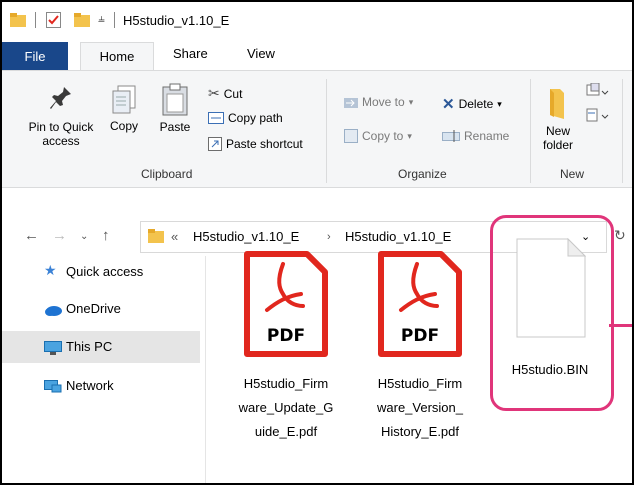 The image size is (634, 485). I want to click on nav-item-label: Network, so click(90, 385).